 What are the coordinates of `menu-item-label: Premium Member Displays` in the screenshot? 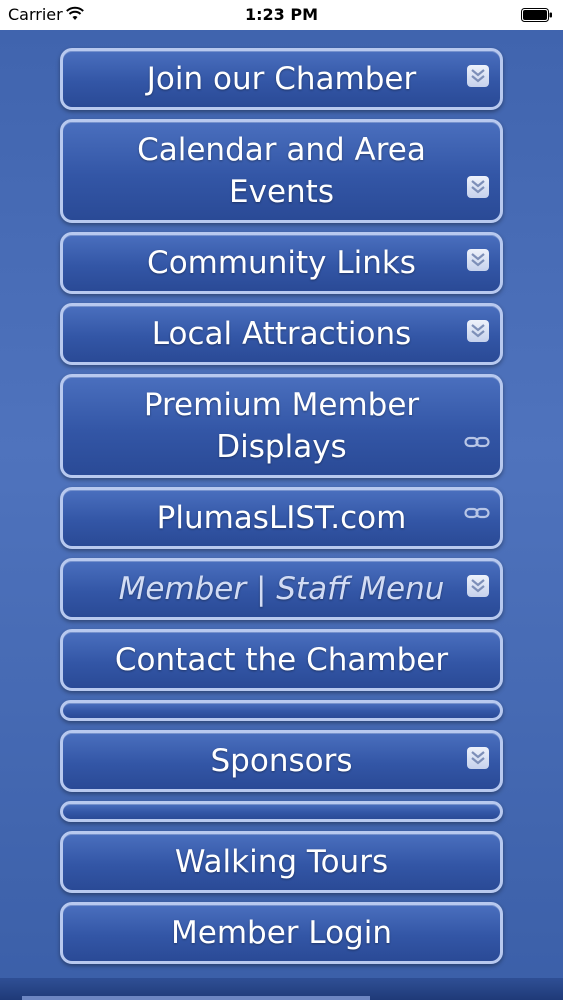 It's located at (281, 426).